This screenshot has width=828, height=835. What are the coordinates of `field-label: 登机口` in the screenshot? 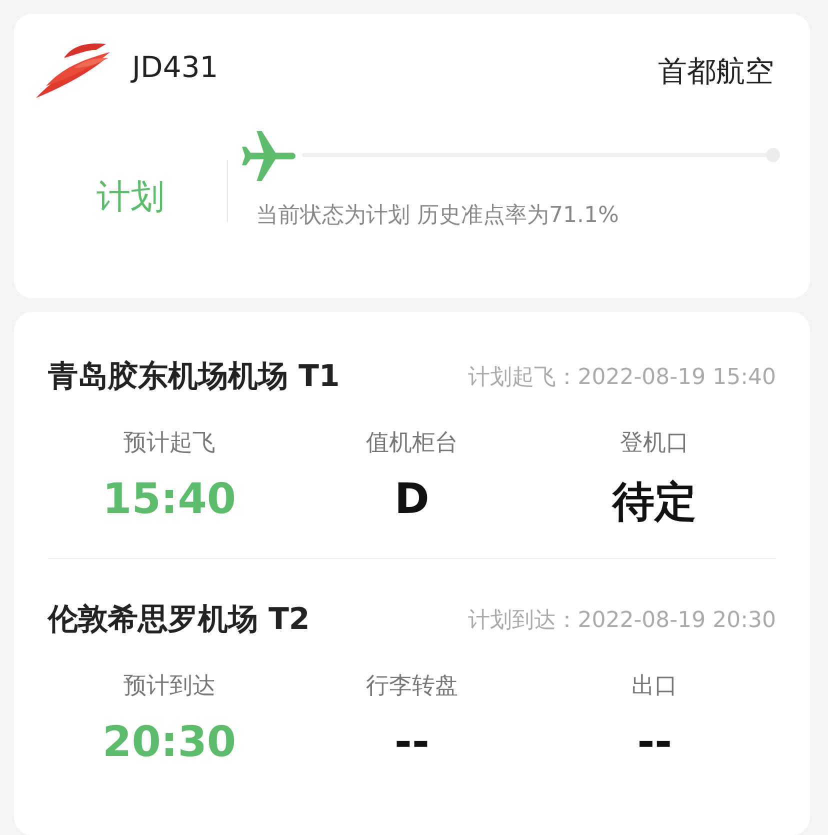 It's located at (655, 443).